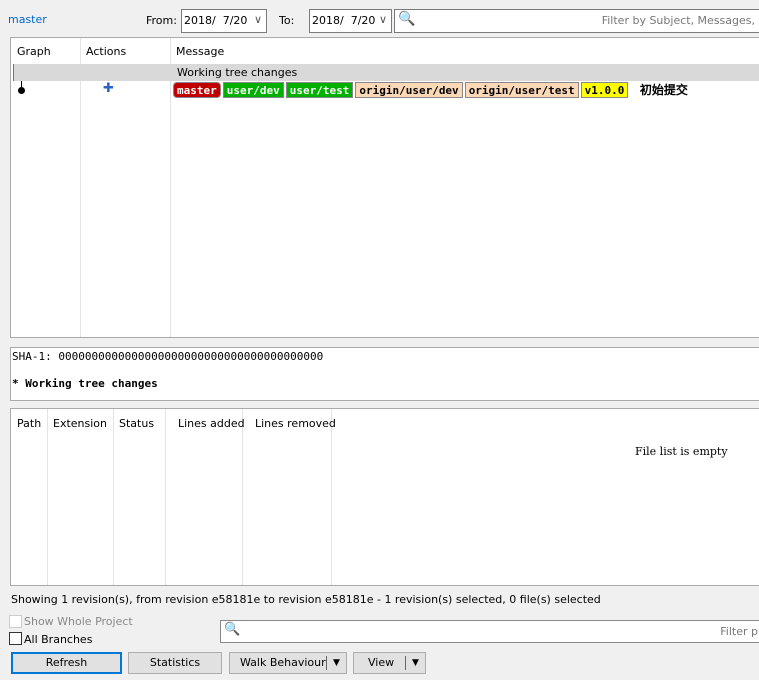 The image size is (759, 680). I want to click on file-filter-placeholder: Filter p, so click(739, 631).